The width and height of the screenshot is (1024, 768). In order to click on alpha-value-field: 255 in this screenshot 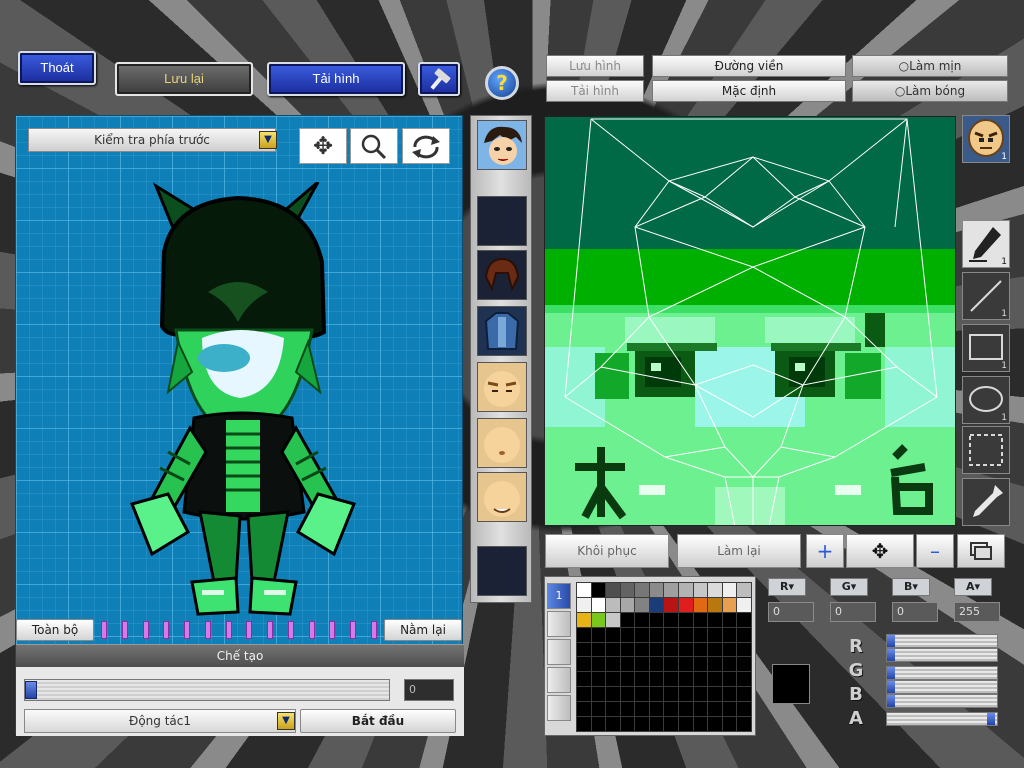, I will do `click(977, 612)`.